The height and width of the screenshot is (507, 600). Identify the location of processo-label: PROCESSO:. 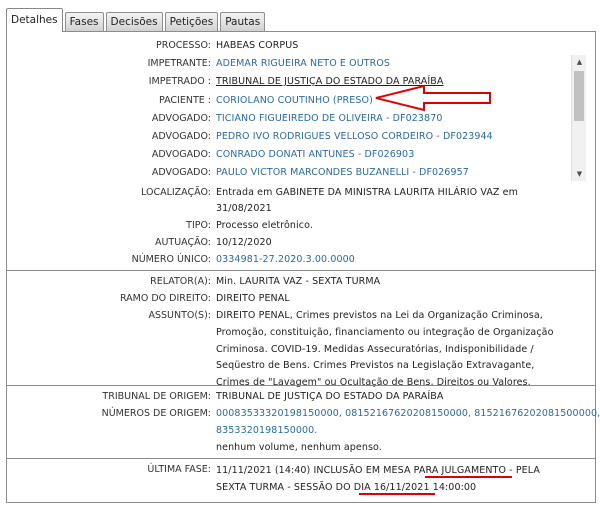
(183, 45).